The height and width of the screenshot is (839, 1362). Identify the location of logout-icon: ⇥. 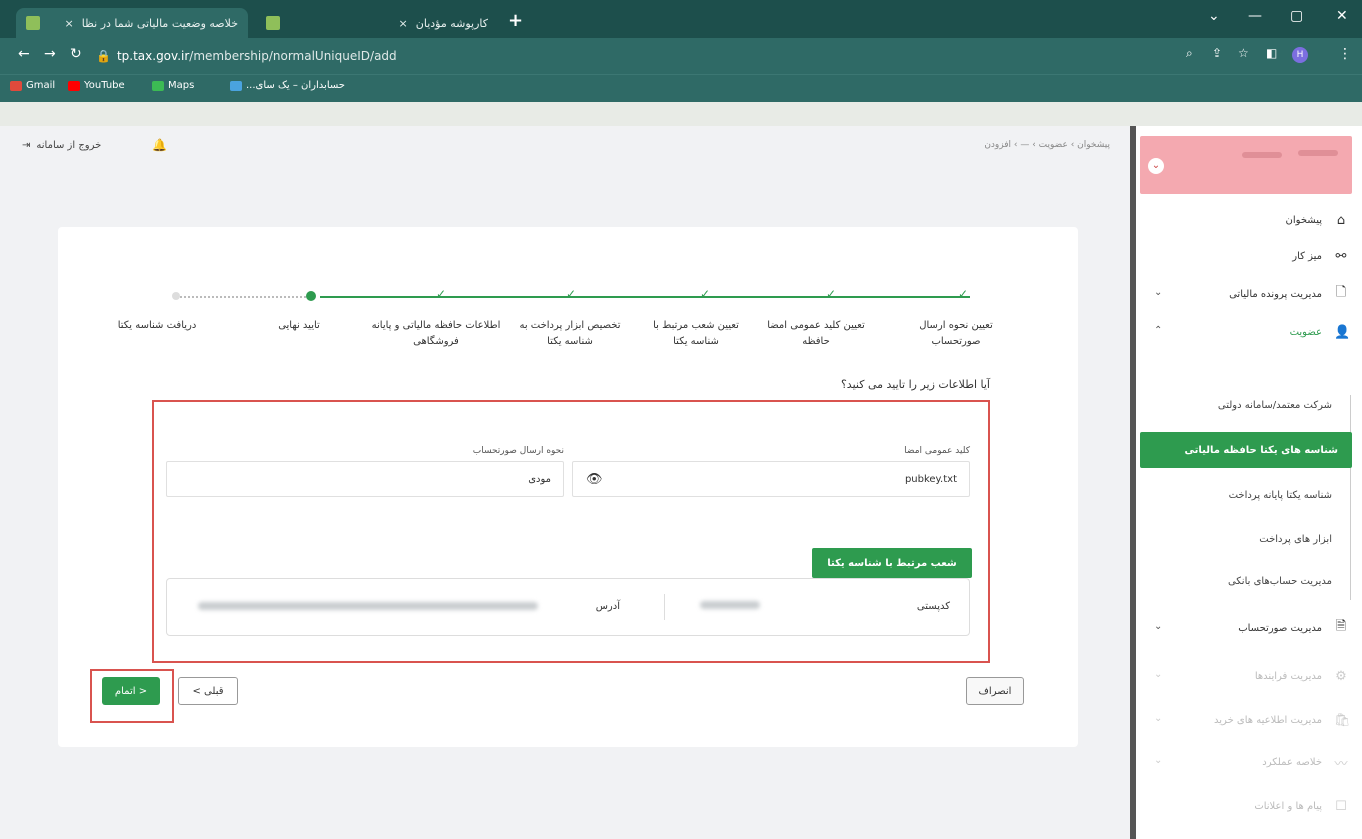
(26, 145).